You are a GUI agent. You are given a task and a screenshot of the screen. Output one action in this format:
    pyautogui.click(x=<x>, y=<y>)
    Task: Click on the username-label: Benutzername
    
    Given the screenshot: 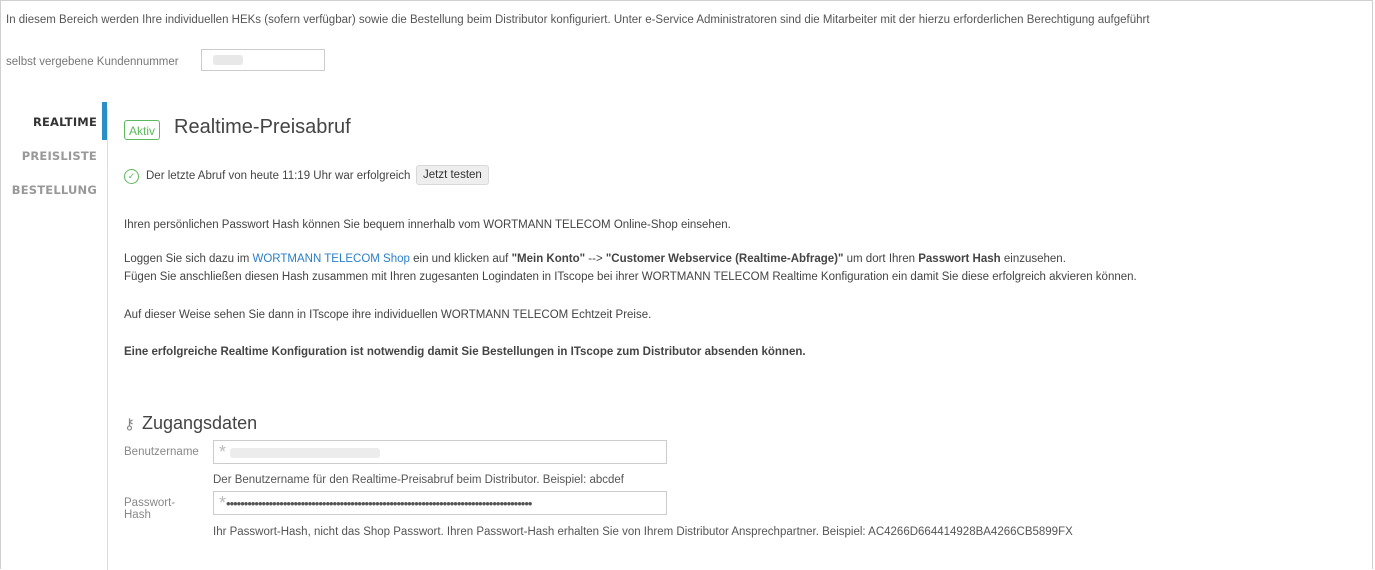 What is the action you would take?
    pyautogui.click(x=161, y=452)
    